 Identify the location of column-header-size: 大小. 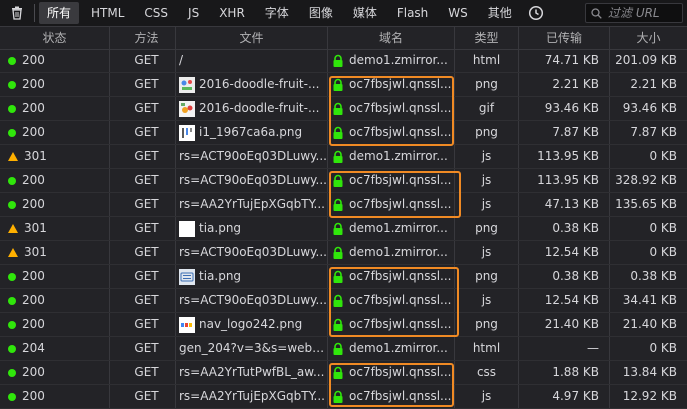
(648, 38).